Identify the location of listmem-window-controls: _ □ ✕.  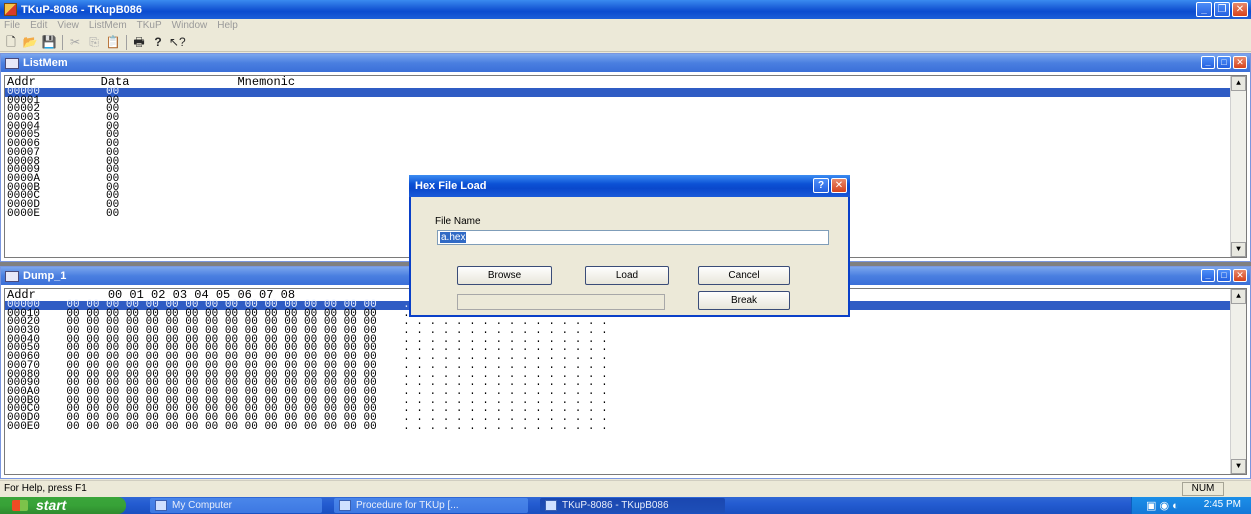
(1224, 62).